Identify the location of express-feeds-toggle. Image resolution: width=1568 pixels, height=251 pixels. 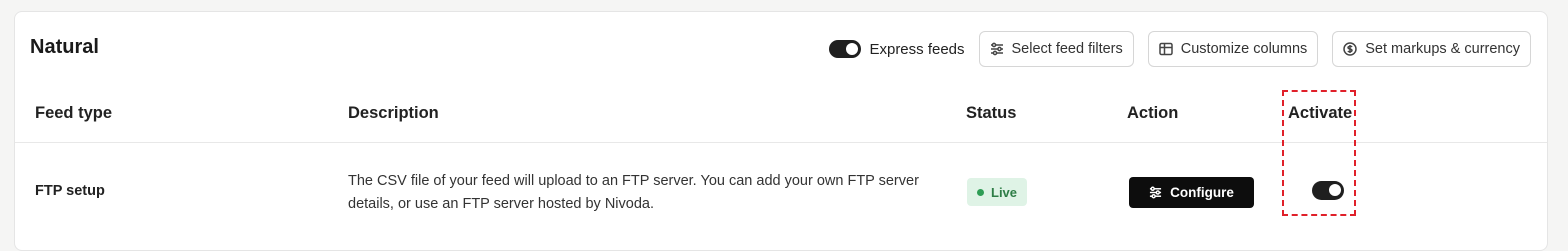
(845, 49).